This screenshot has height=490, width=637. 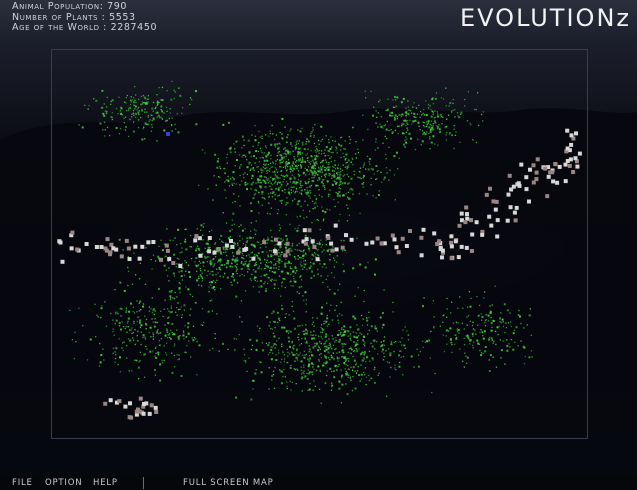 What do you see at coordinates (105, 483) in the screenshot?
I see `menu-help: HELP` at bounding box center [105, 483].